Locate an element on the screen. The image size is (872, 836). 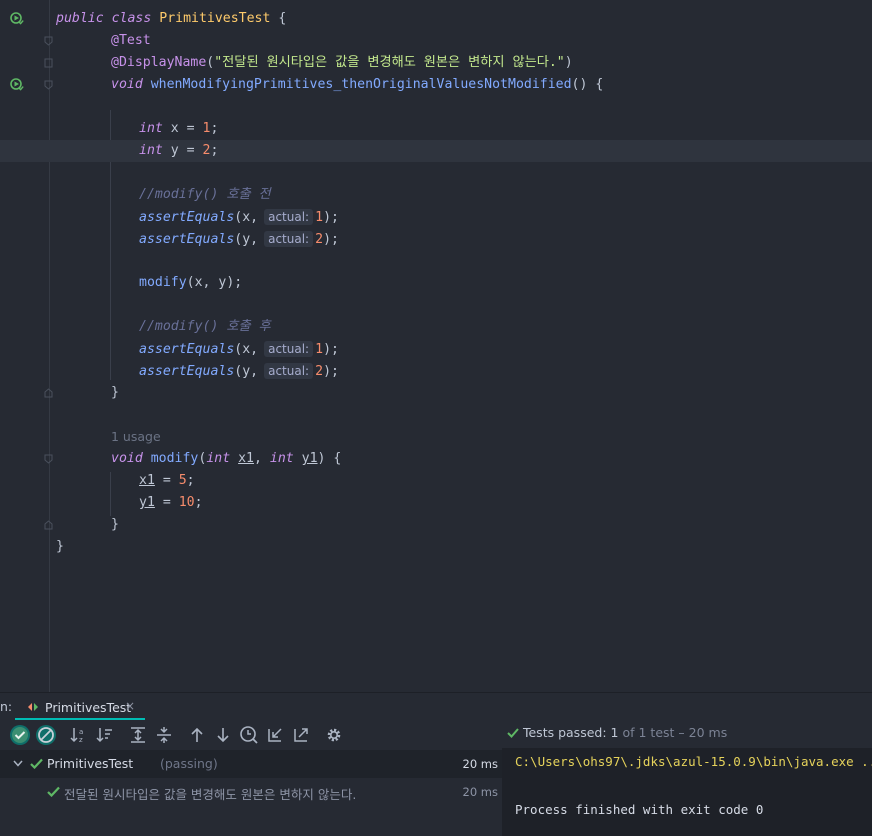
code-line: public class PrimitivesTest { is located at coordinates (436, 19).